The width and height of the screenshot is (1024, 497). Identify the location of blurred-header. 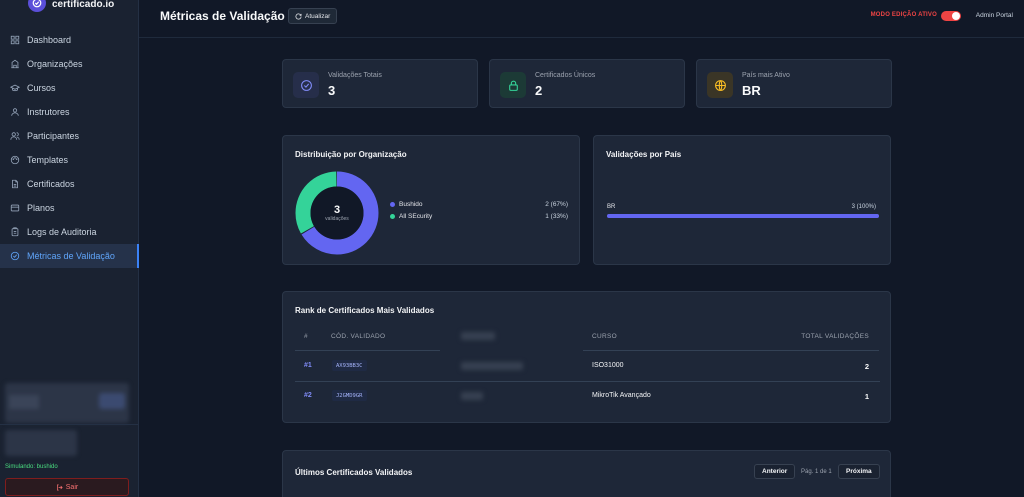
(478, 336).